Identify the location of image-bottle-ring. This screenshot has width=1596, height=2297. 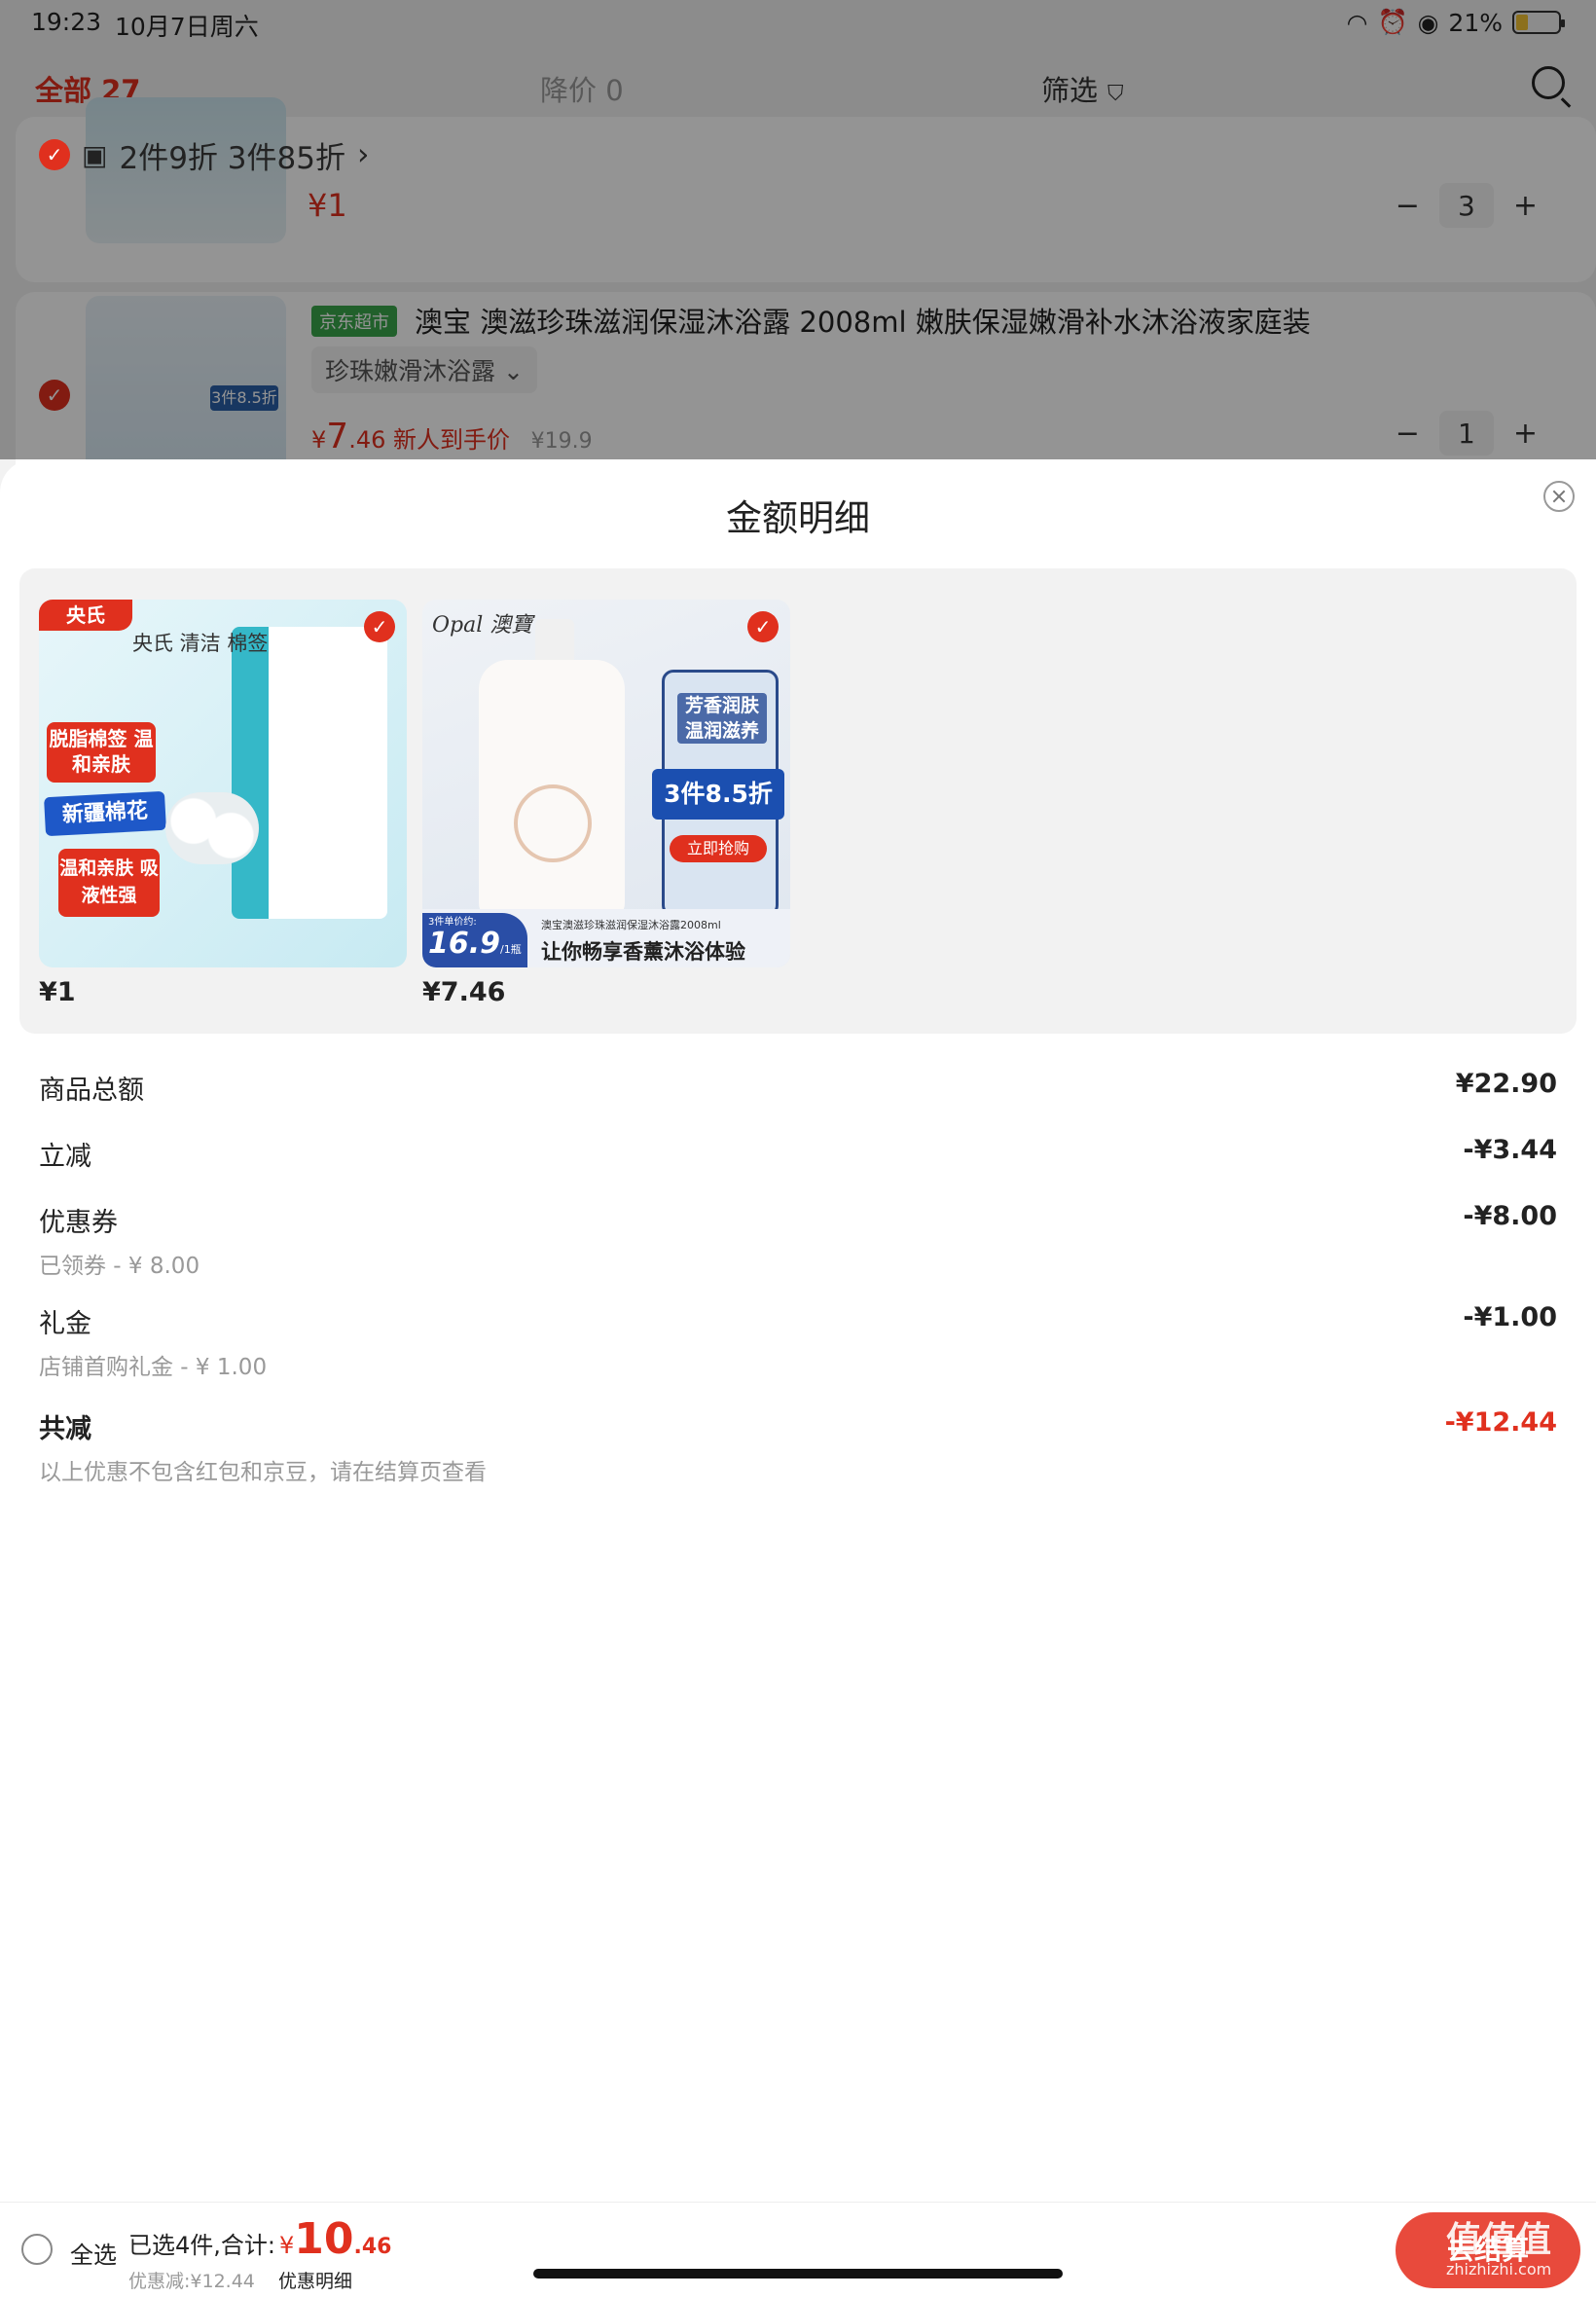
(553, 823).